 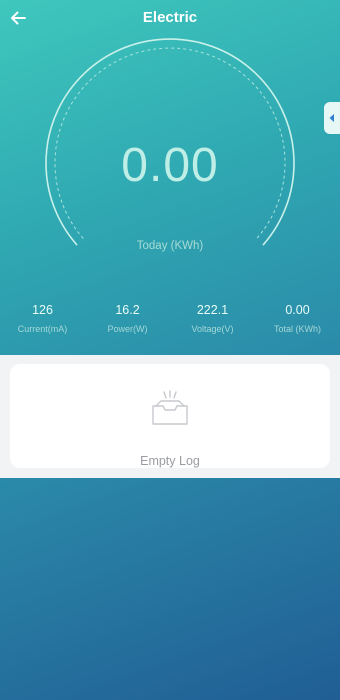 What do you see at coordinates (127, 318) in the screenshot?
I see `stat-power: 16.2 Power(W)` at bounding box center [127, 318].